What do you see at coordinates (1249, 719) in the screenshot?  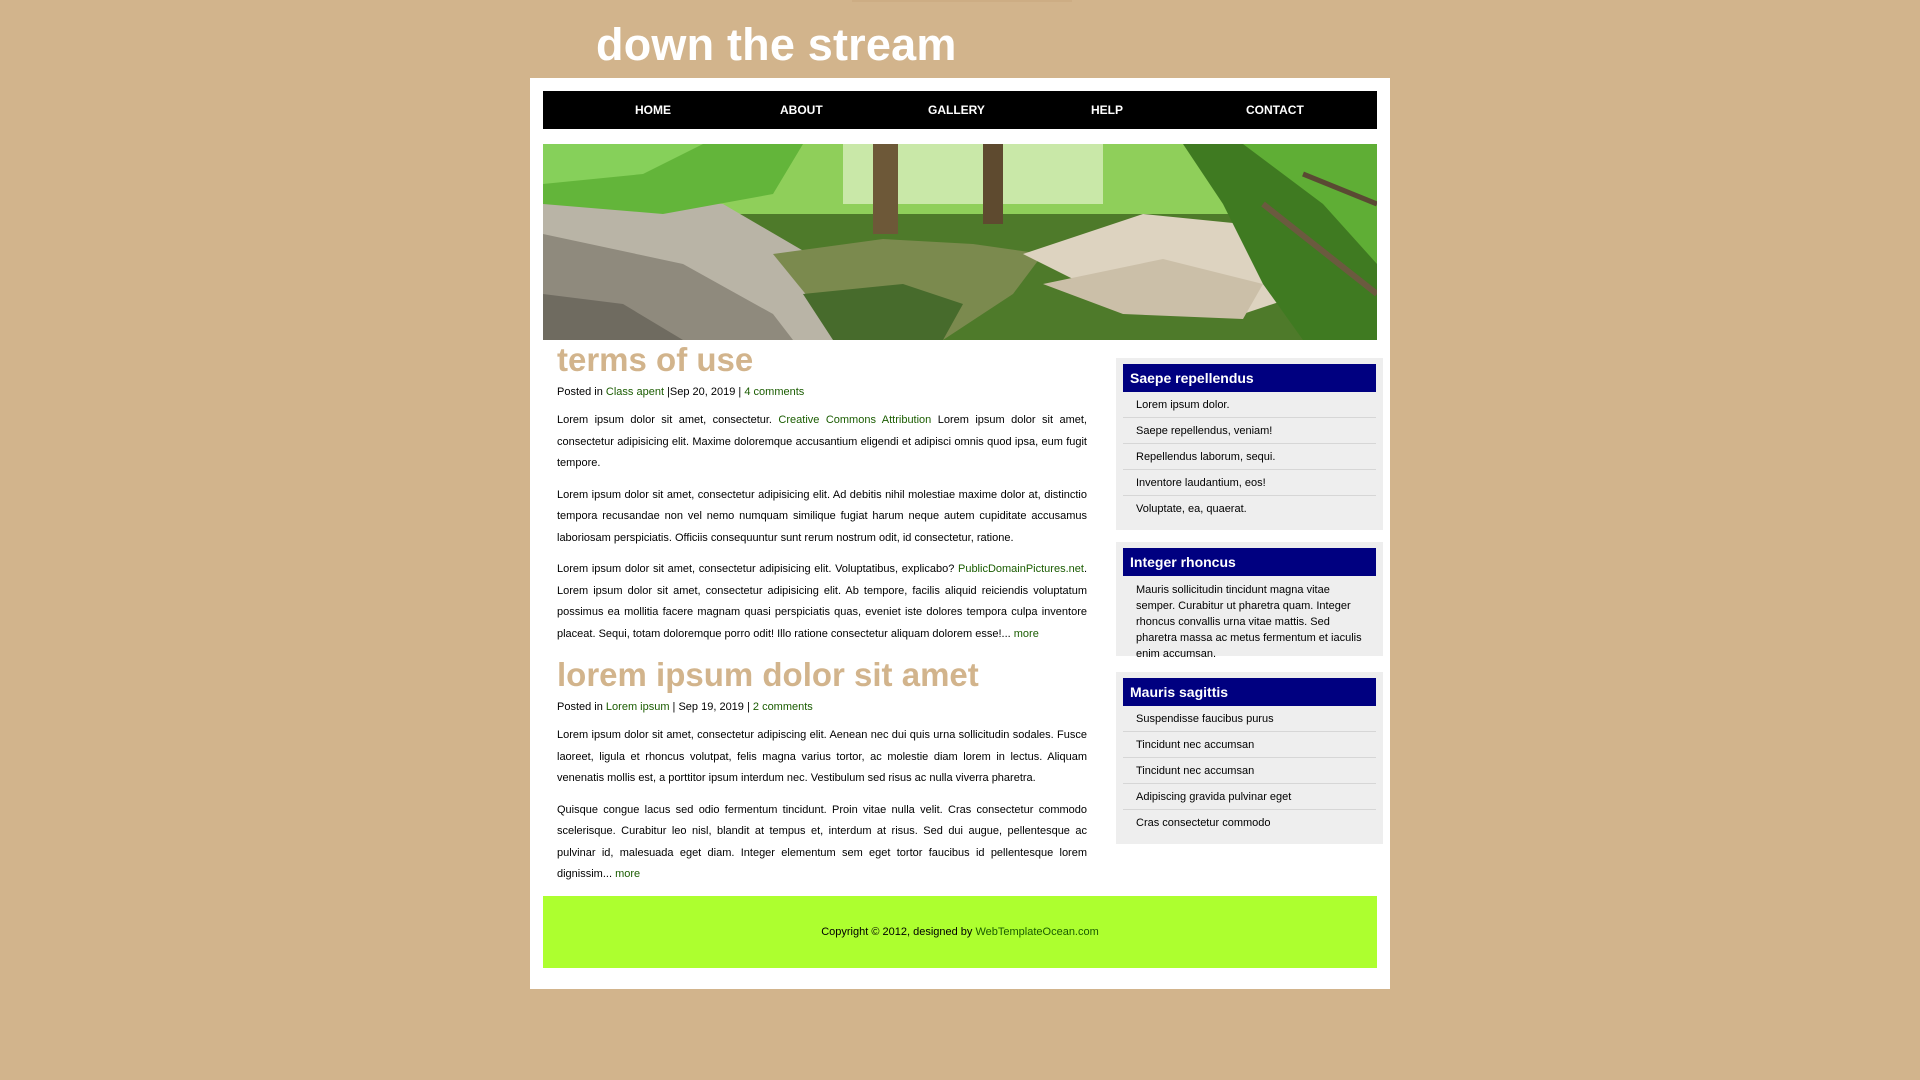 I see `widget-list-item: Suspendisse faucibus purus` at bounding box center [1249, 719].